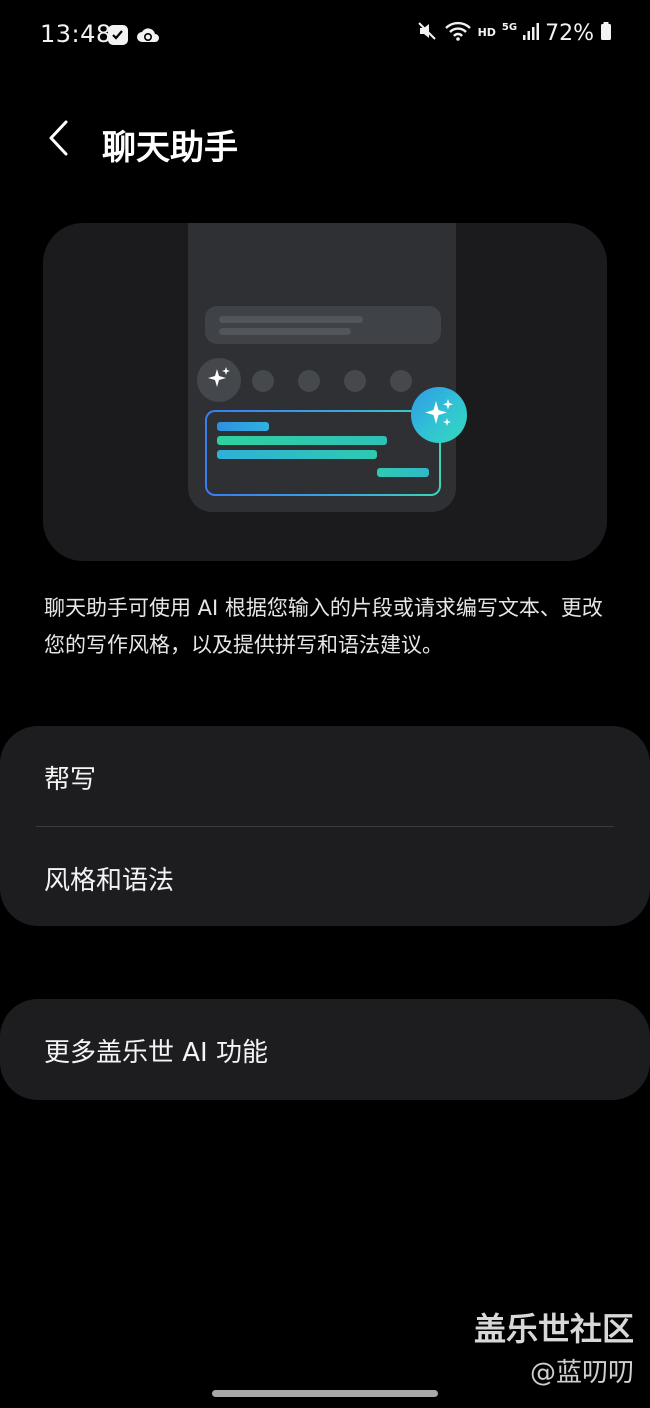  Describe the element at coordinates (156, 1053) in the screenshot. I see `more-galaxy-ai-label: 更多盖乐世 AI 功能` at that location.